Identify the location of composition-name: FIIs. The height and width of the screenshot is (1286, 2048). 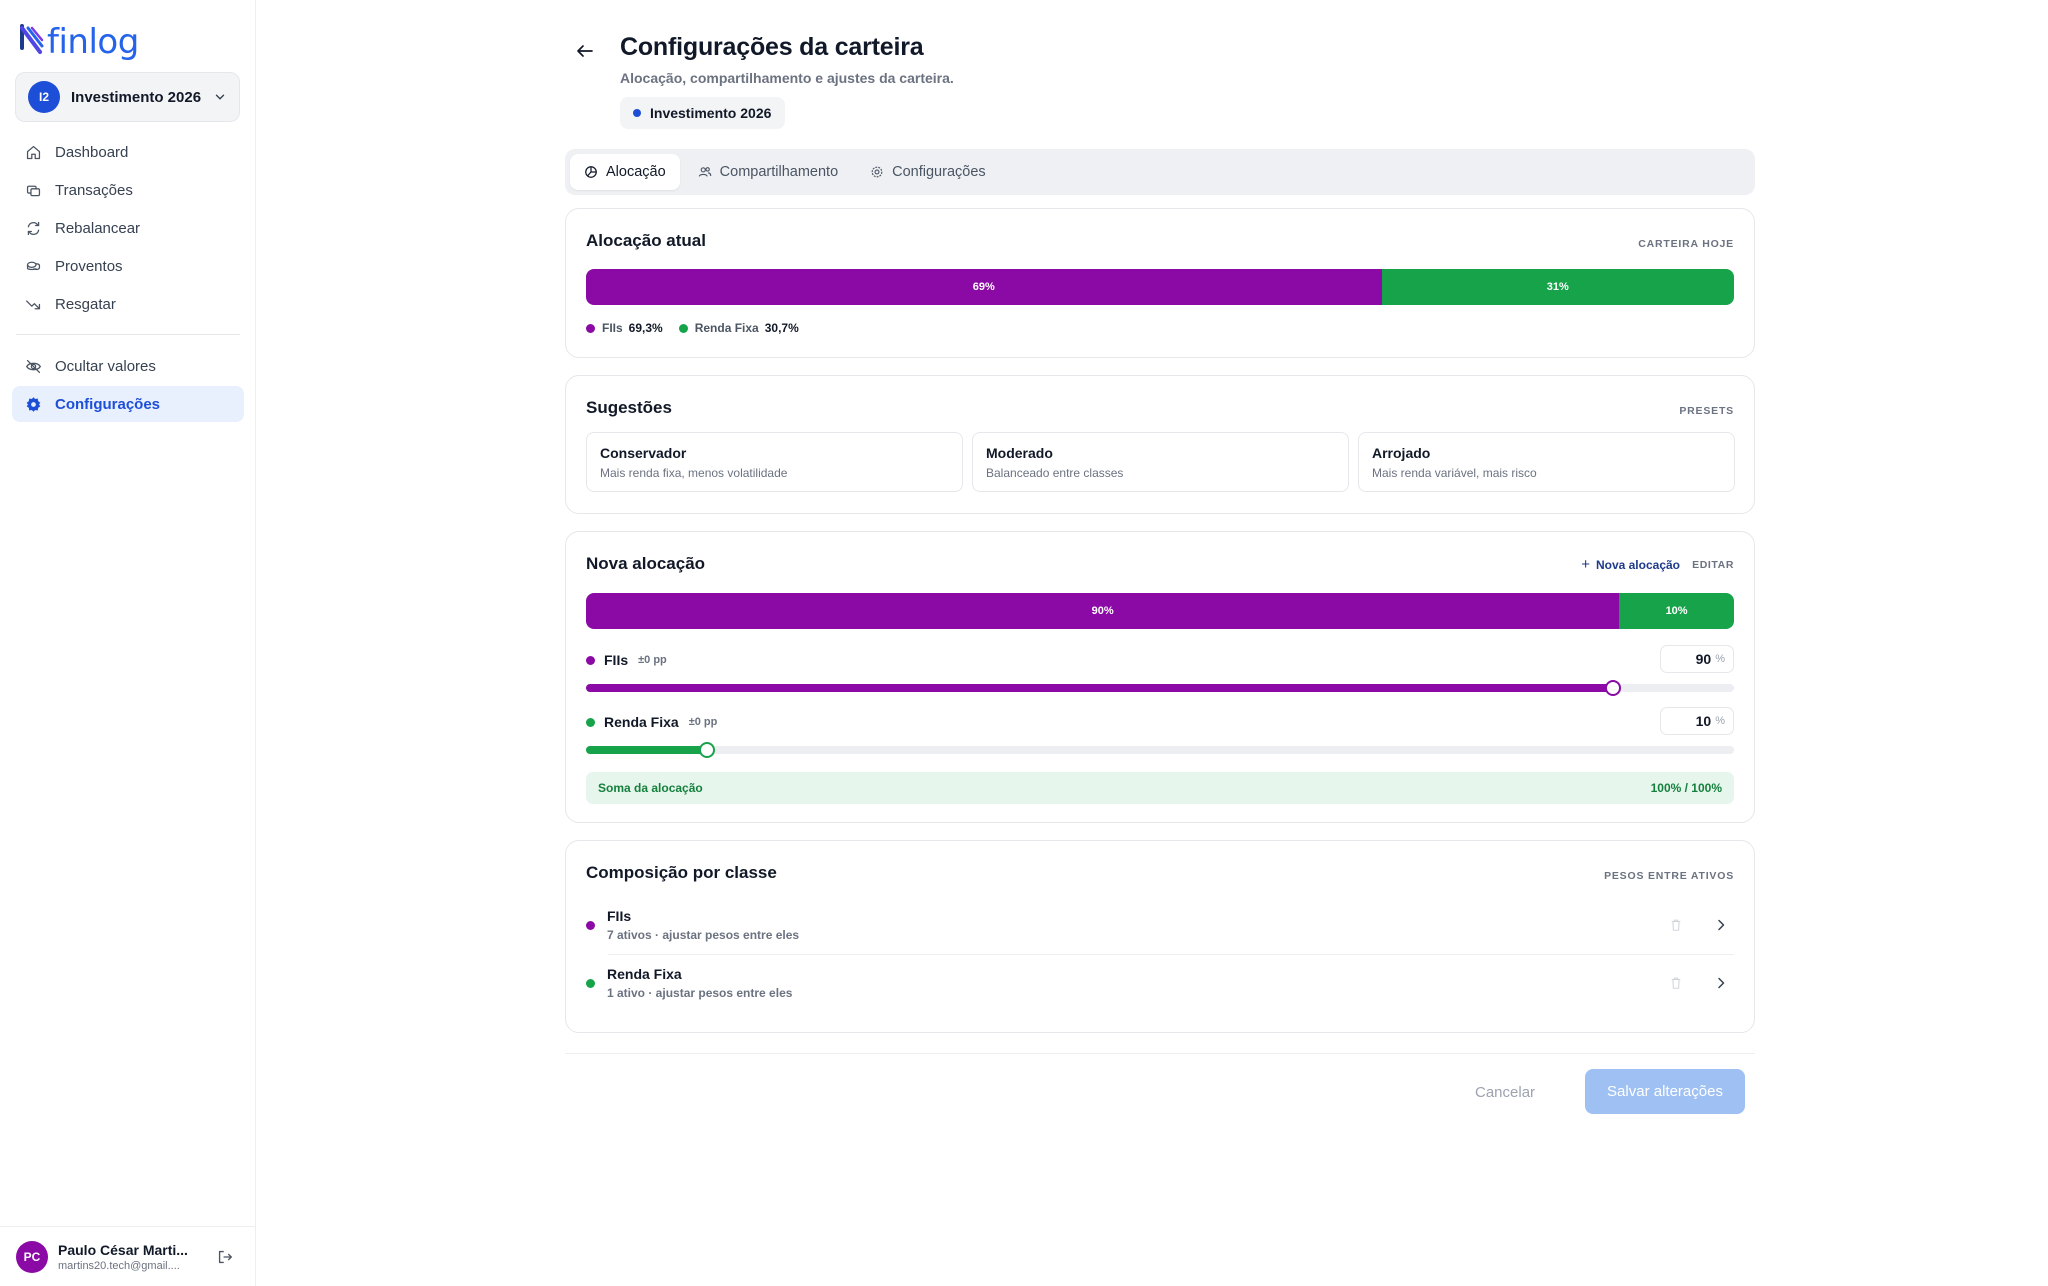
(619, 916).